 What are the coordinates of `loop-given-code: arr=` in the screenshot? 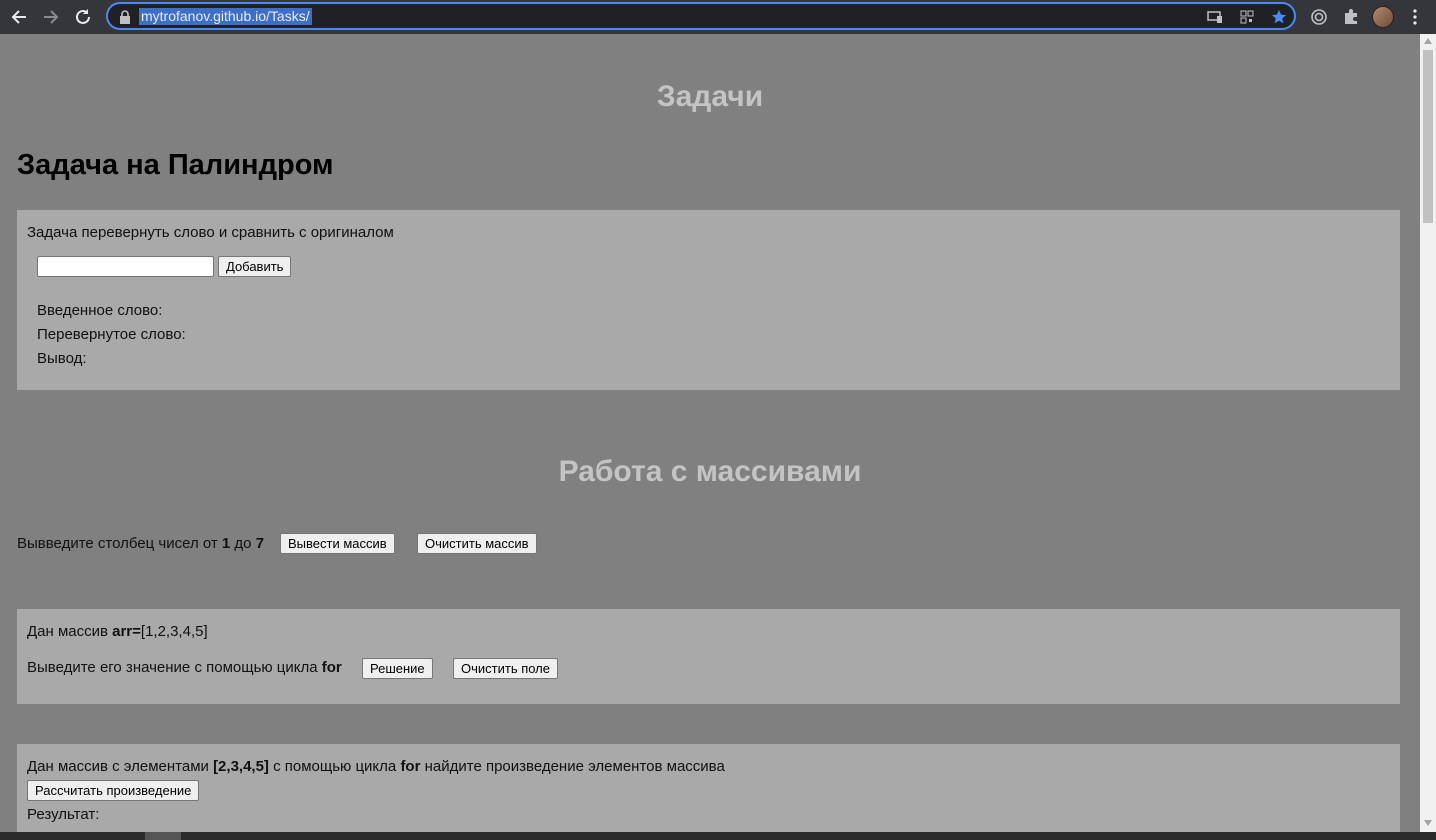 It's located at (126, 631).